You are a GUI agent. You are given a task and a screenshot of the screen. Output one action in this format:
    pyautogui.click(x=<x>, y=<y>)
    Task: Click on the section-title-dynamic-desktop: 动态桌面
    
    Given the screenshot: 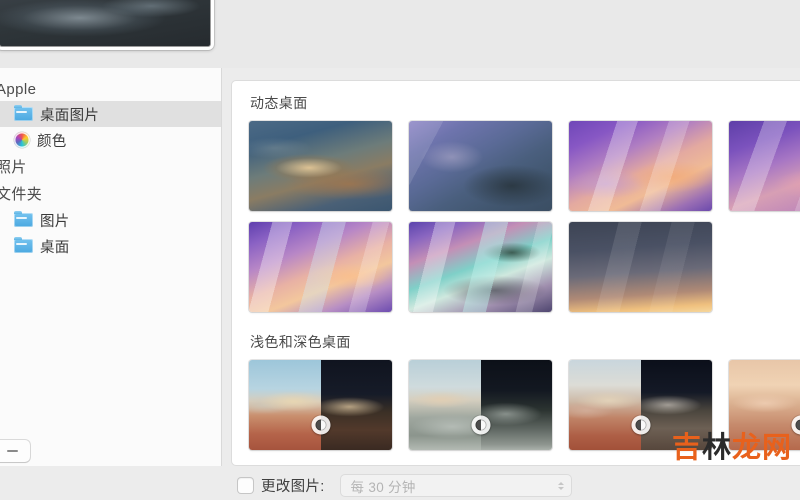 What is the action you would take?
    pyautogui.click(x=279, y=103)
    